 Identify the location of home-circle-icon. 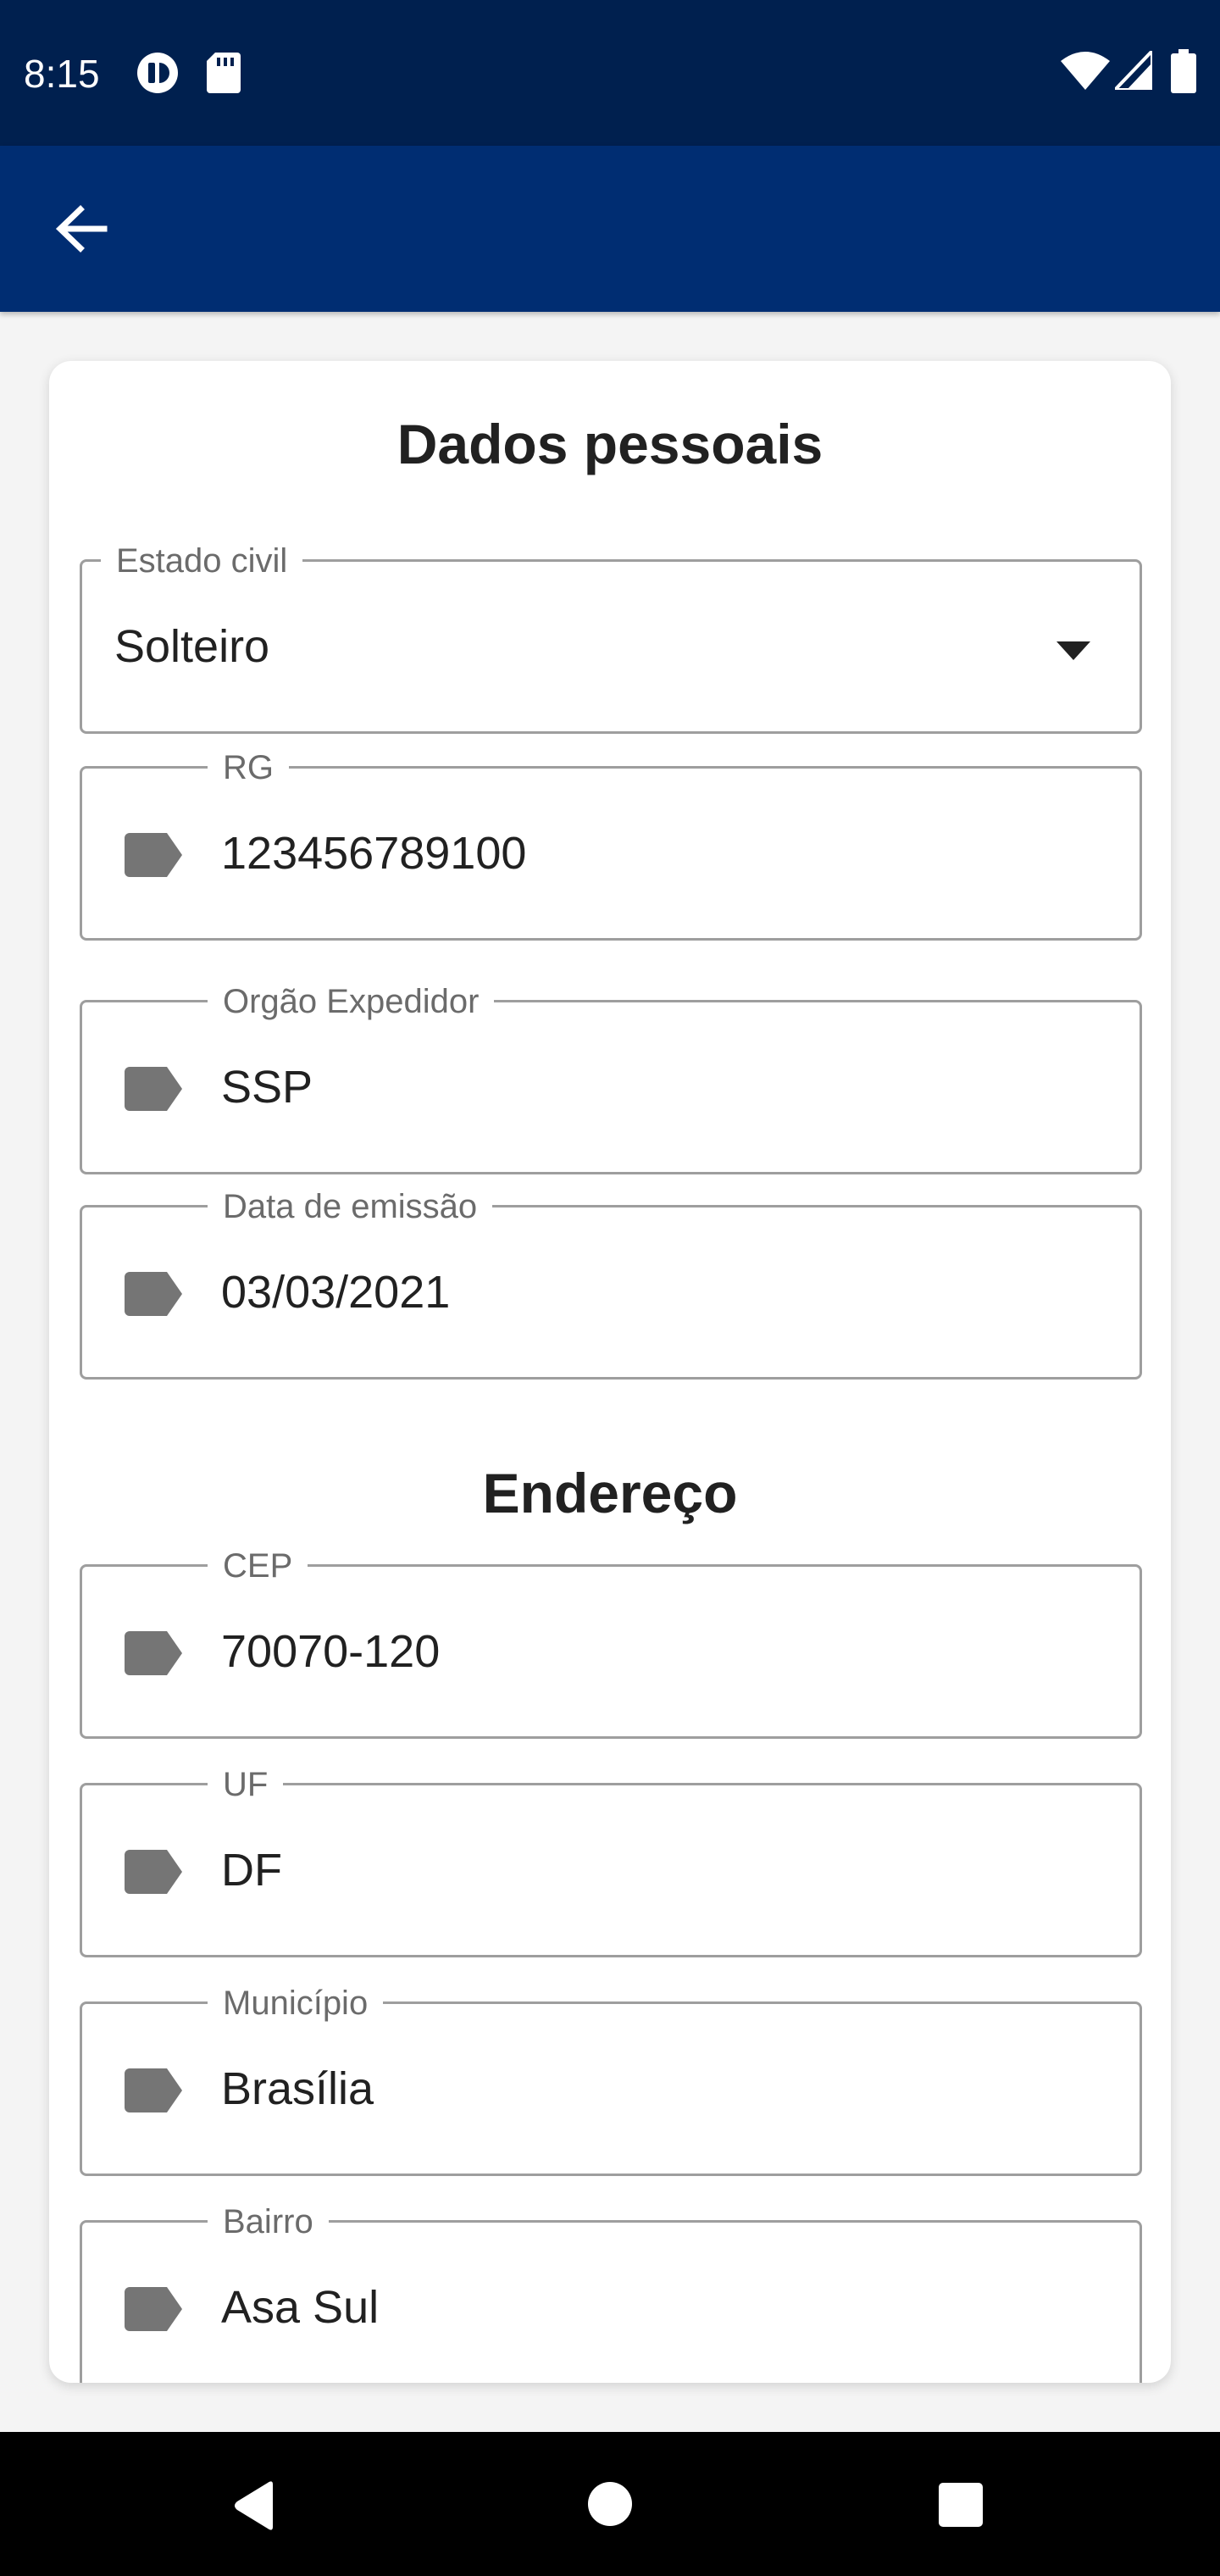
(610, 2504).